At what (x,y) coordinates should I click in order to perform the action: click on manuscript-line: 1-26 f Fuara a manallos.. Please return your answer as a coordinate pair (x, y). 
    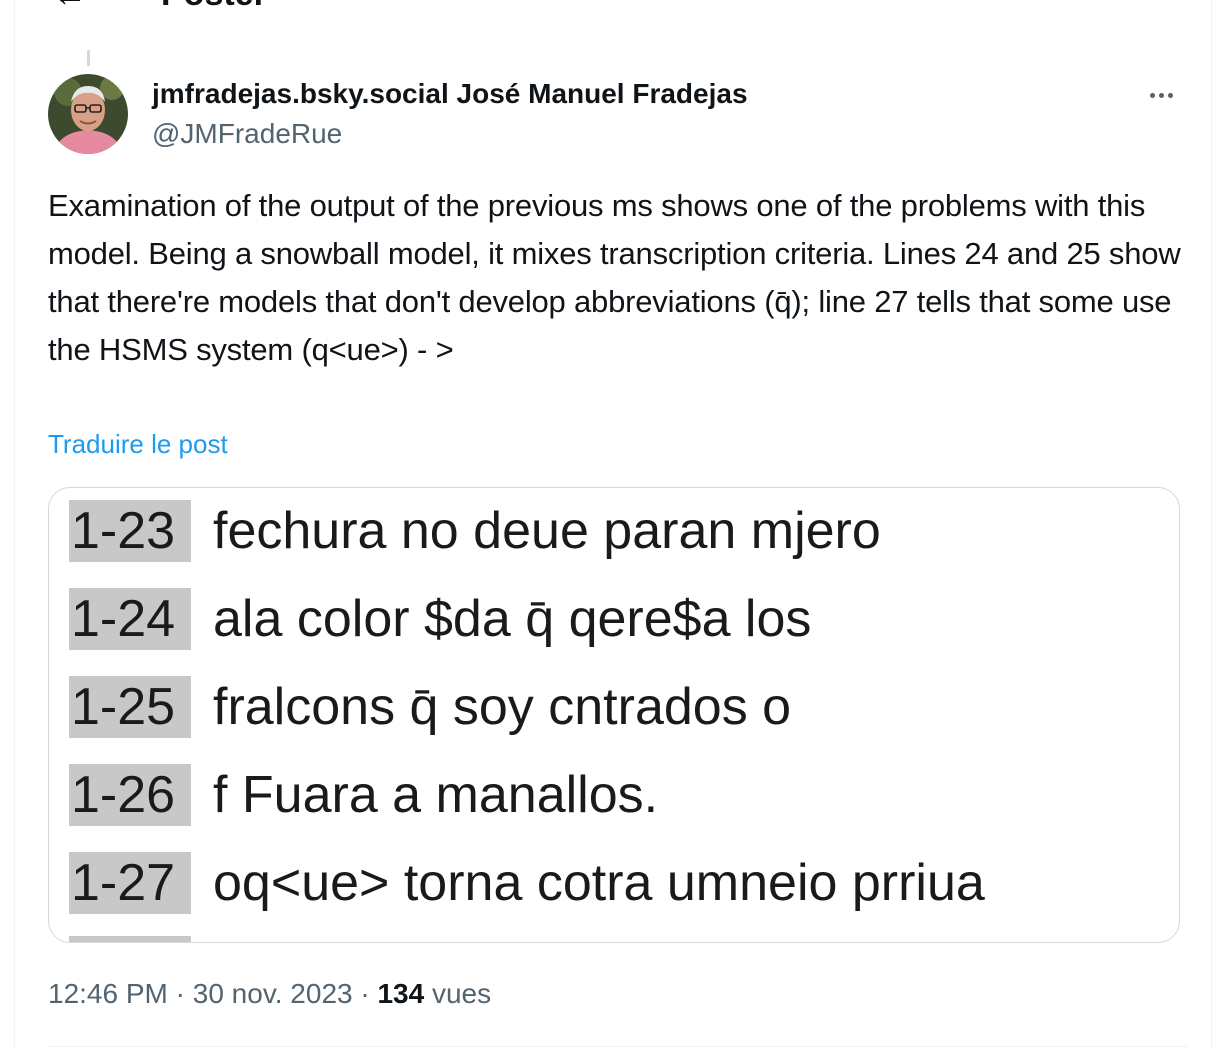
    Looking at the image, I should click on (363, 795).